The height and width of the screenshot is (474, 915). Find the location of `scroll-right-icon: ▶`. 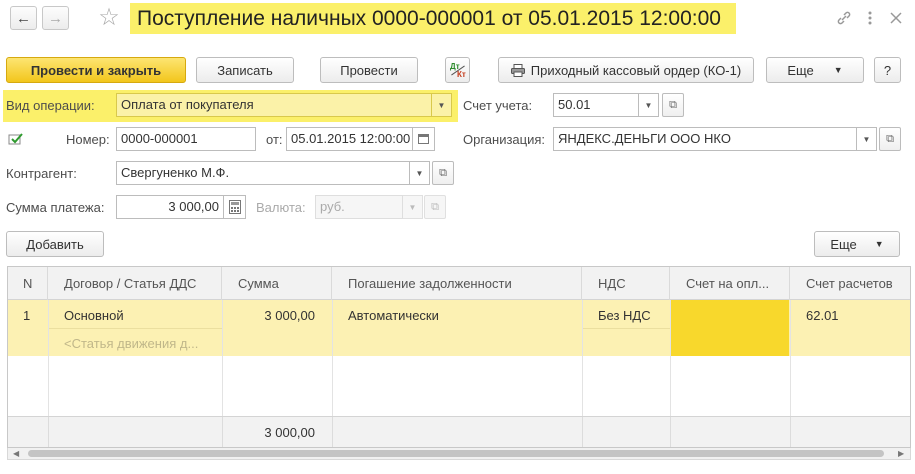

scroll-right-icon: ▶ is located at coordinates (901, 453).